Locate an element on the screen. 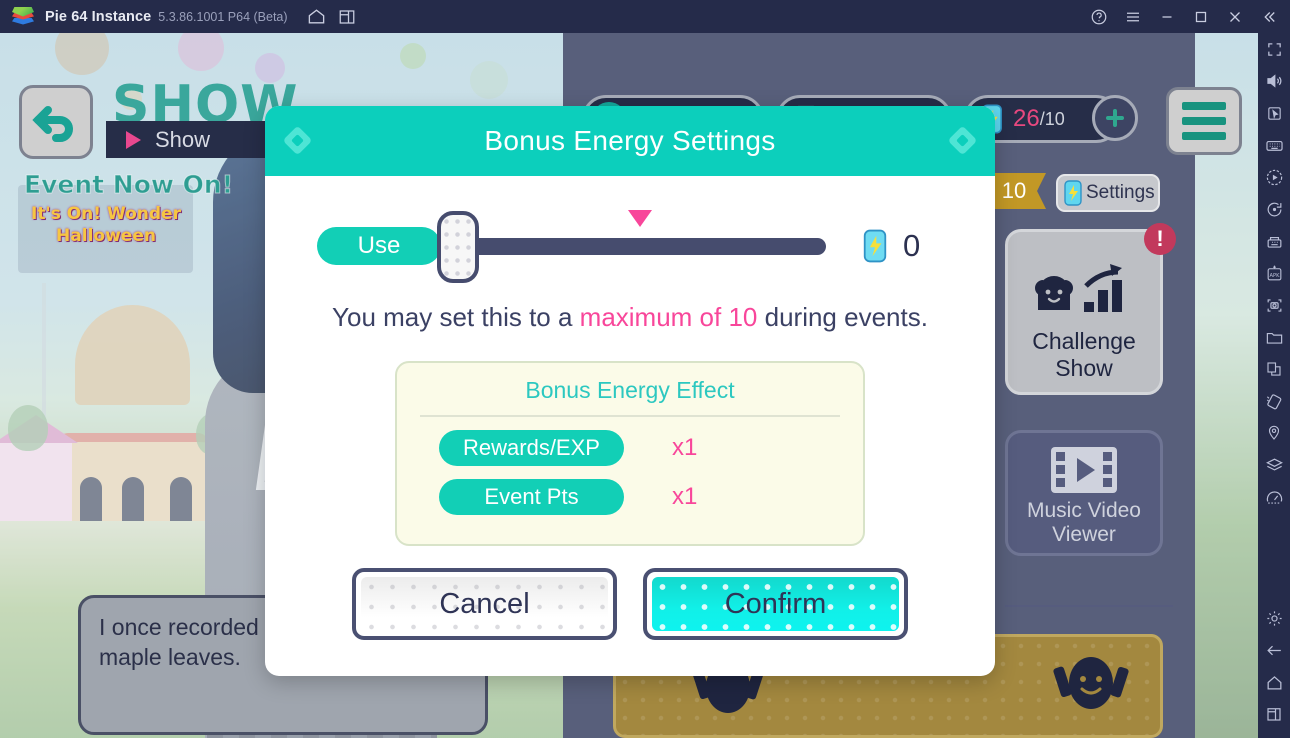  cancel-button-label: Cancel is located at coordinates (484, 604).